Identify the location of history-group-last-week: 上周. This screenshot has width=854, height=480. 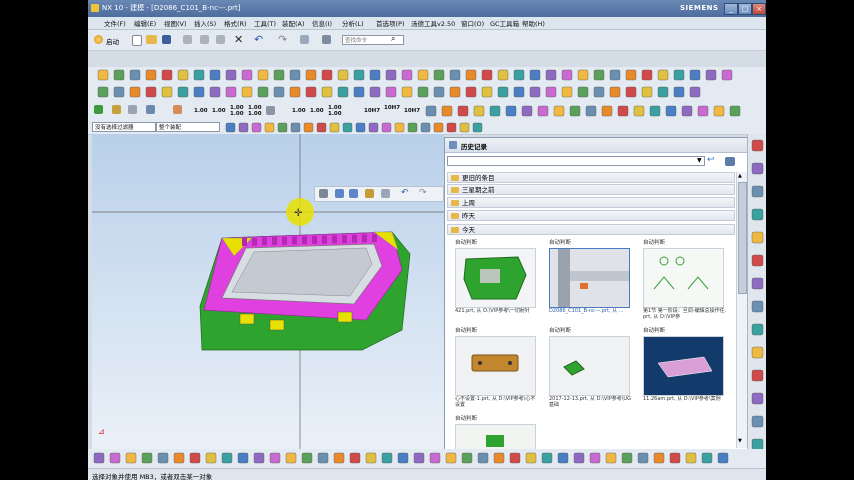
(591, 202).